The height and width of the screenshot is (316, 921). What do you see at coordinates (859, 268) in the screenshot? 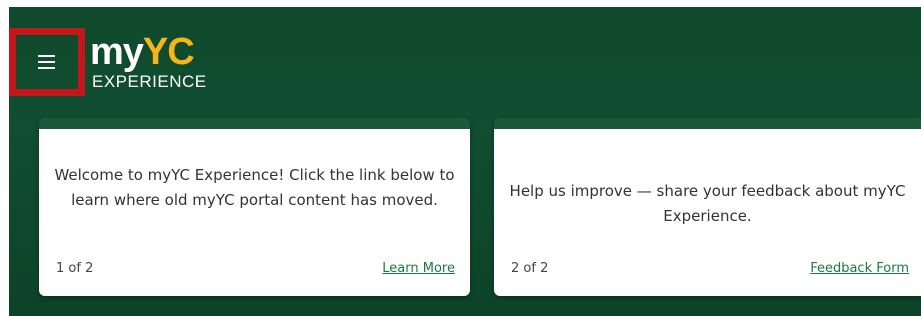
I see `feedback-form-link: Feedback Form` at bounding box center [859, 268].